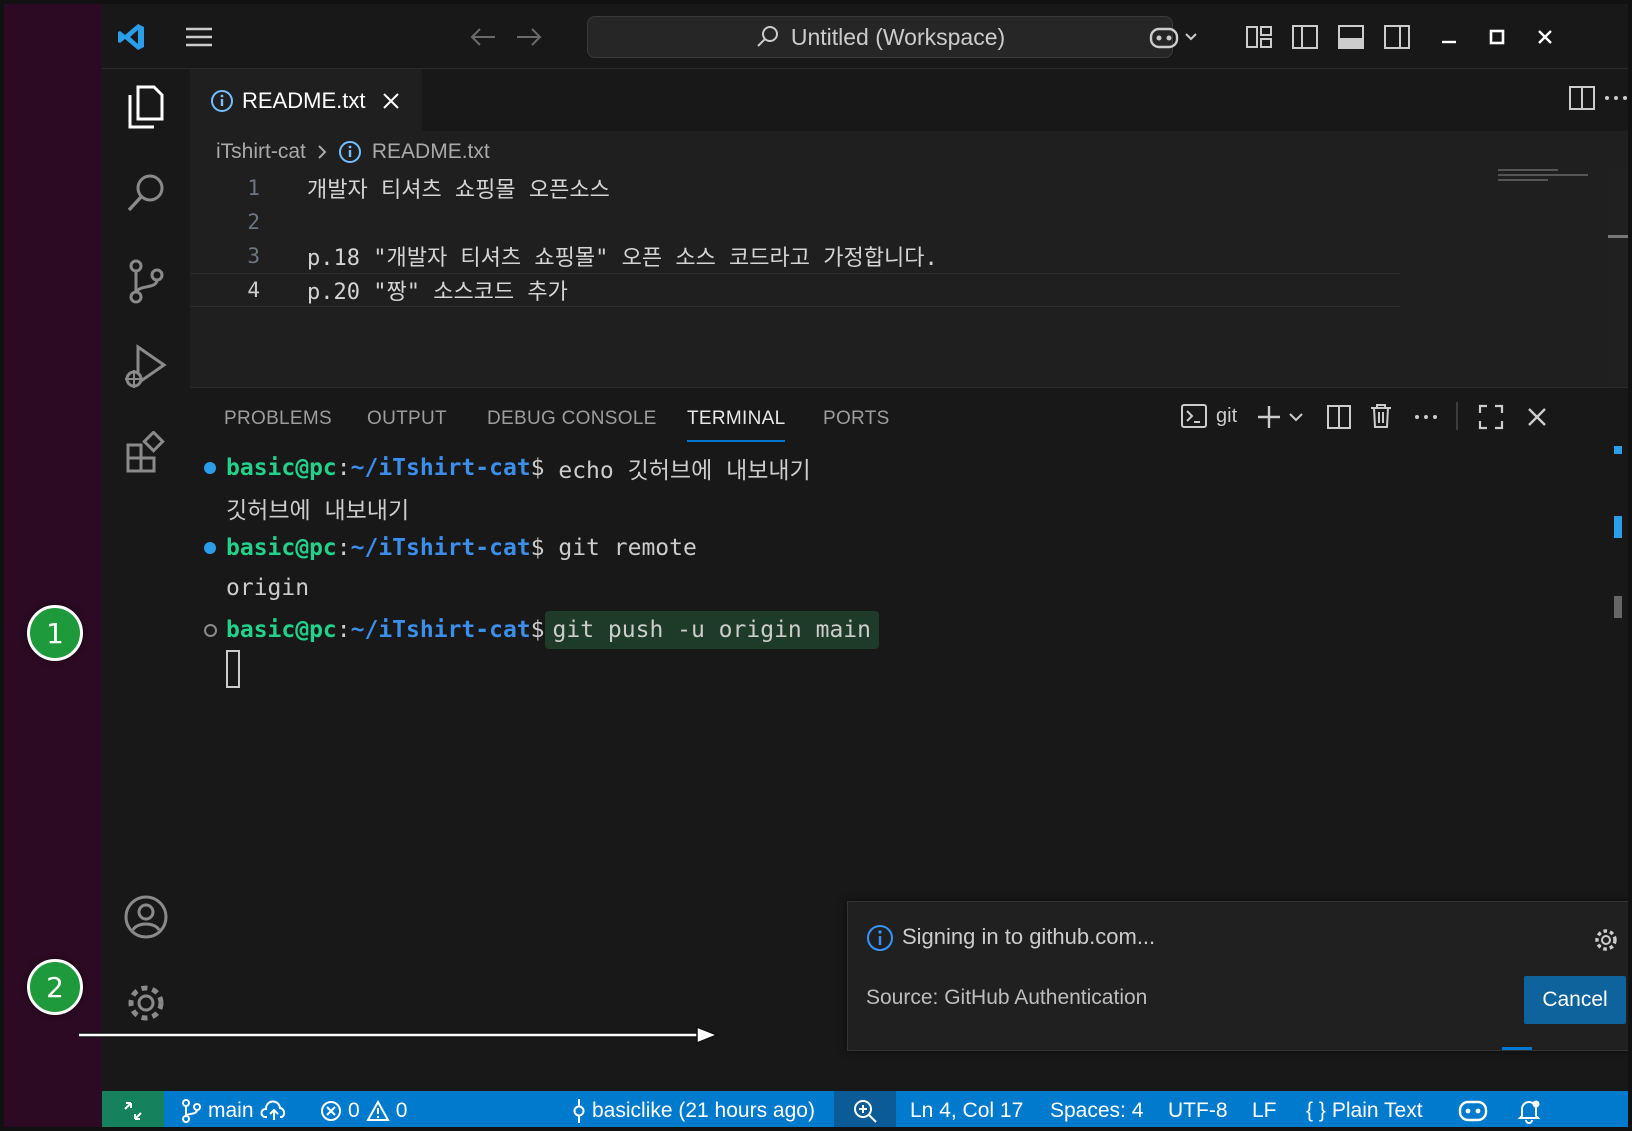  Describe the element at coordinates (856, 419) in the screenshot. I see `tab-ports: PORTS` at that location.